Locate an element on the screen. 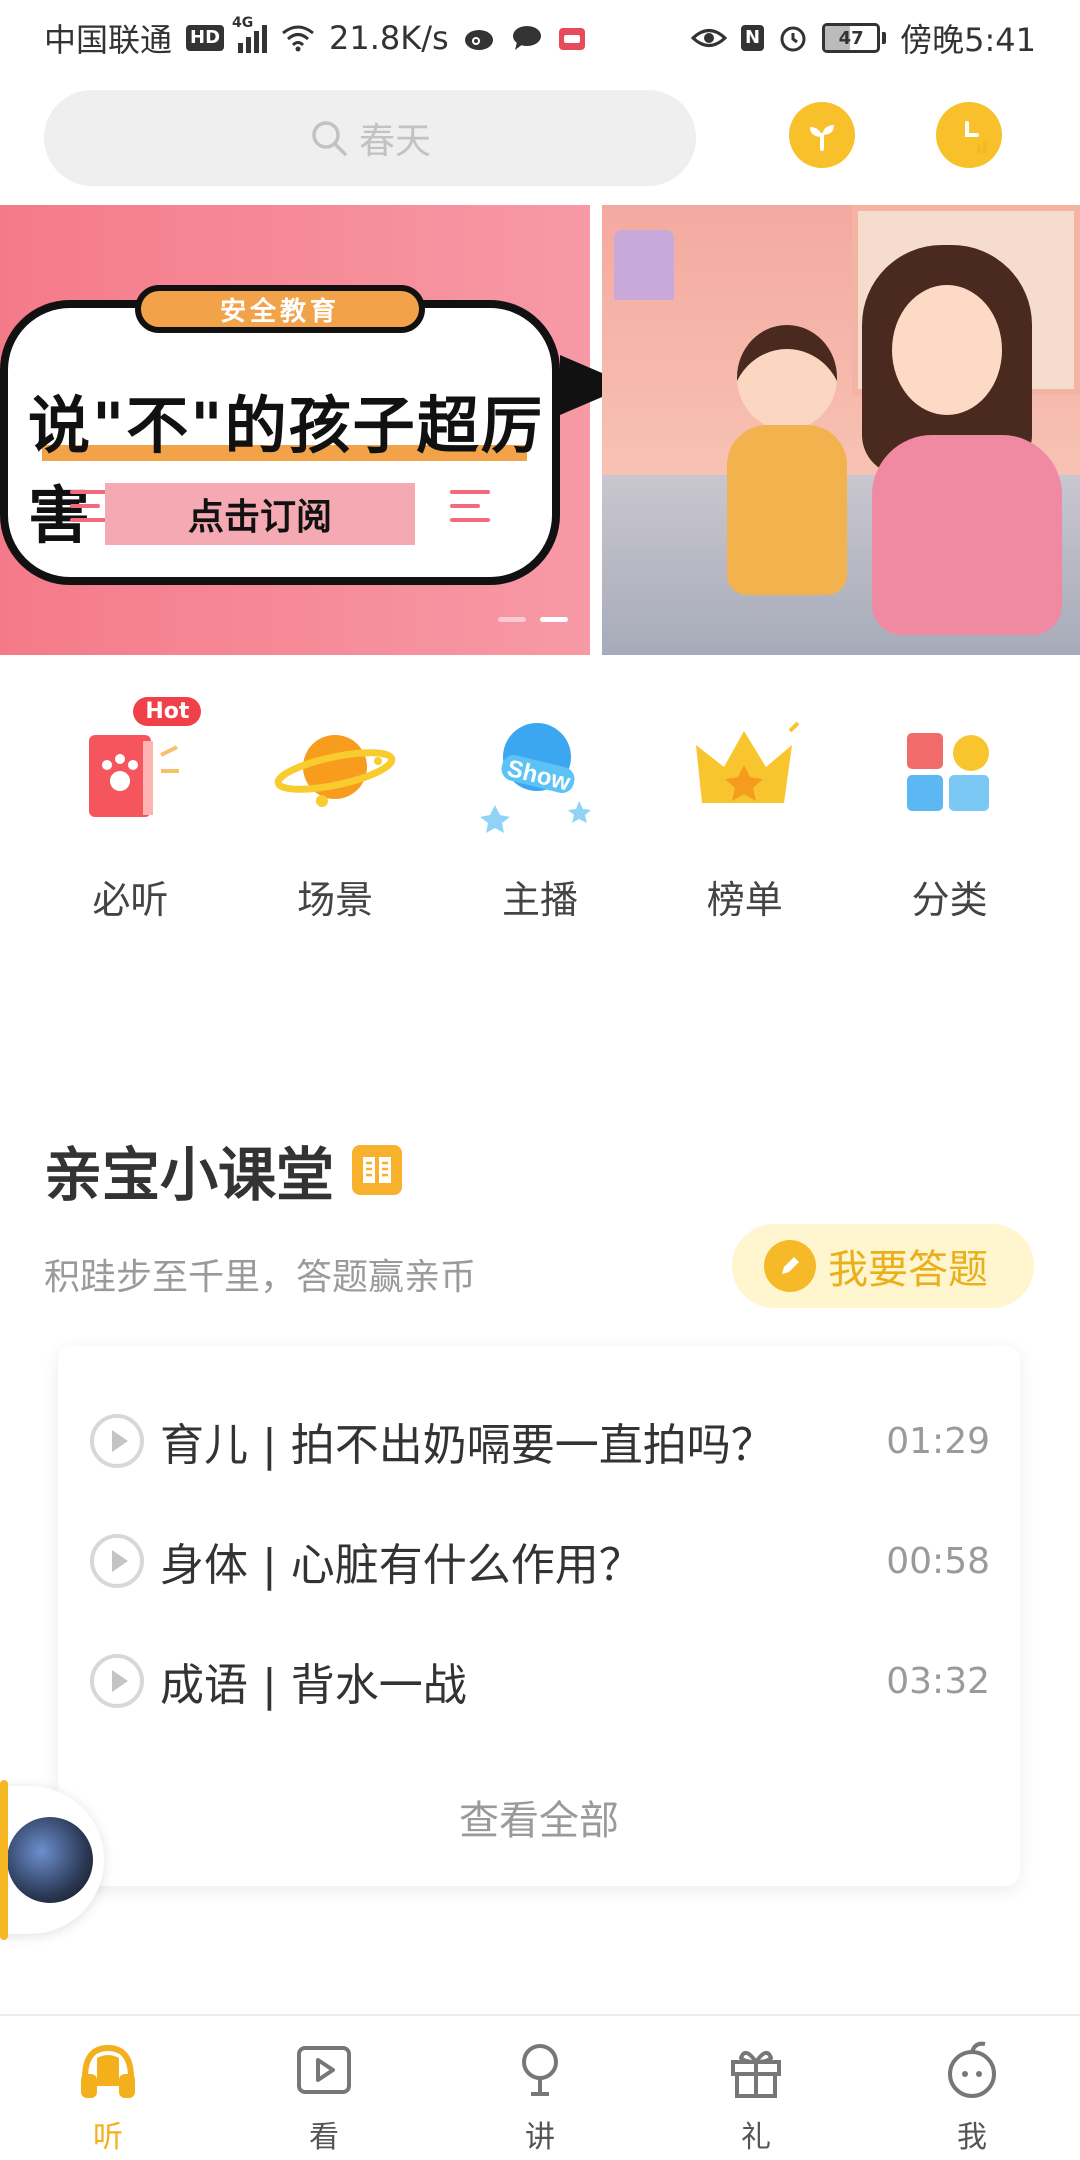  status-bar: 中国联通 HD 4G 21.8K/s N 47 傍晚5:41 is located at coordinates (540, 38).